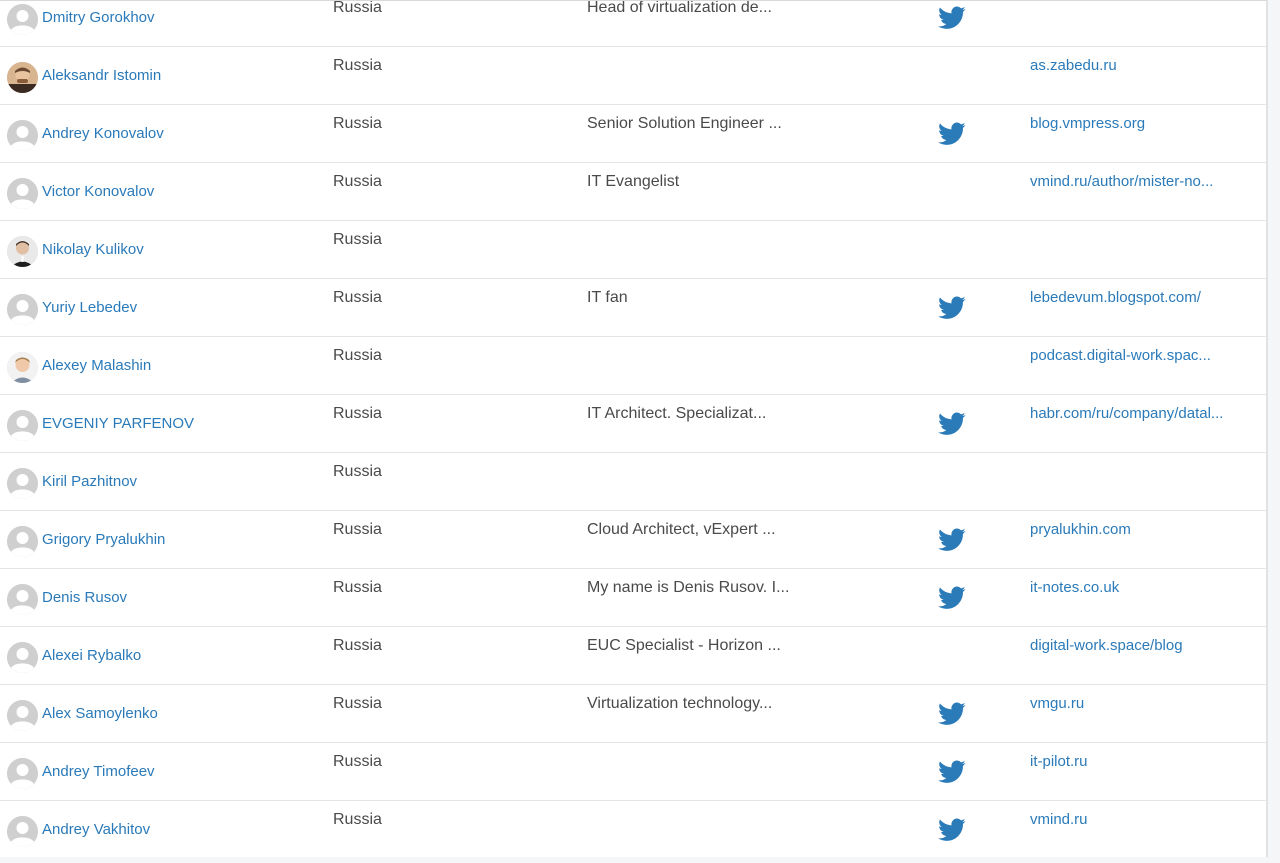 This screenshot has height=863, width=1280. What do you see at coordinates (93, 249) in the screenshot?
I see `person-name-link: Nikolay Kulikov` at bounding box center [93, 249].